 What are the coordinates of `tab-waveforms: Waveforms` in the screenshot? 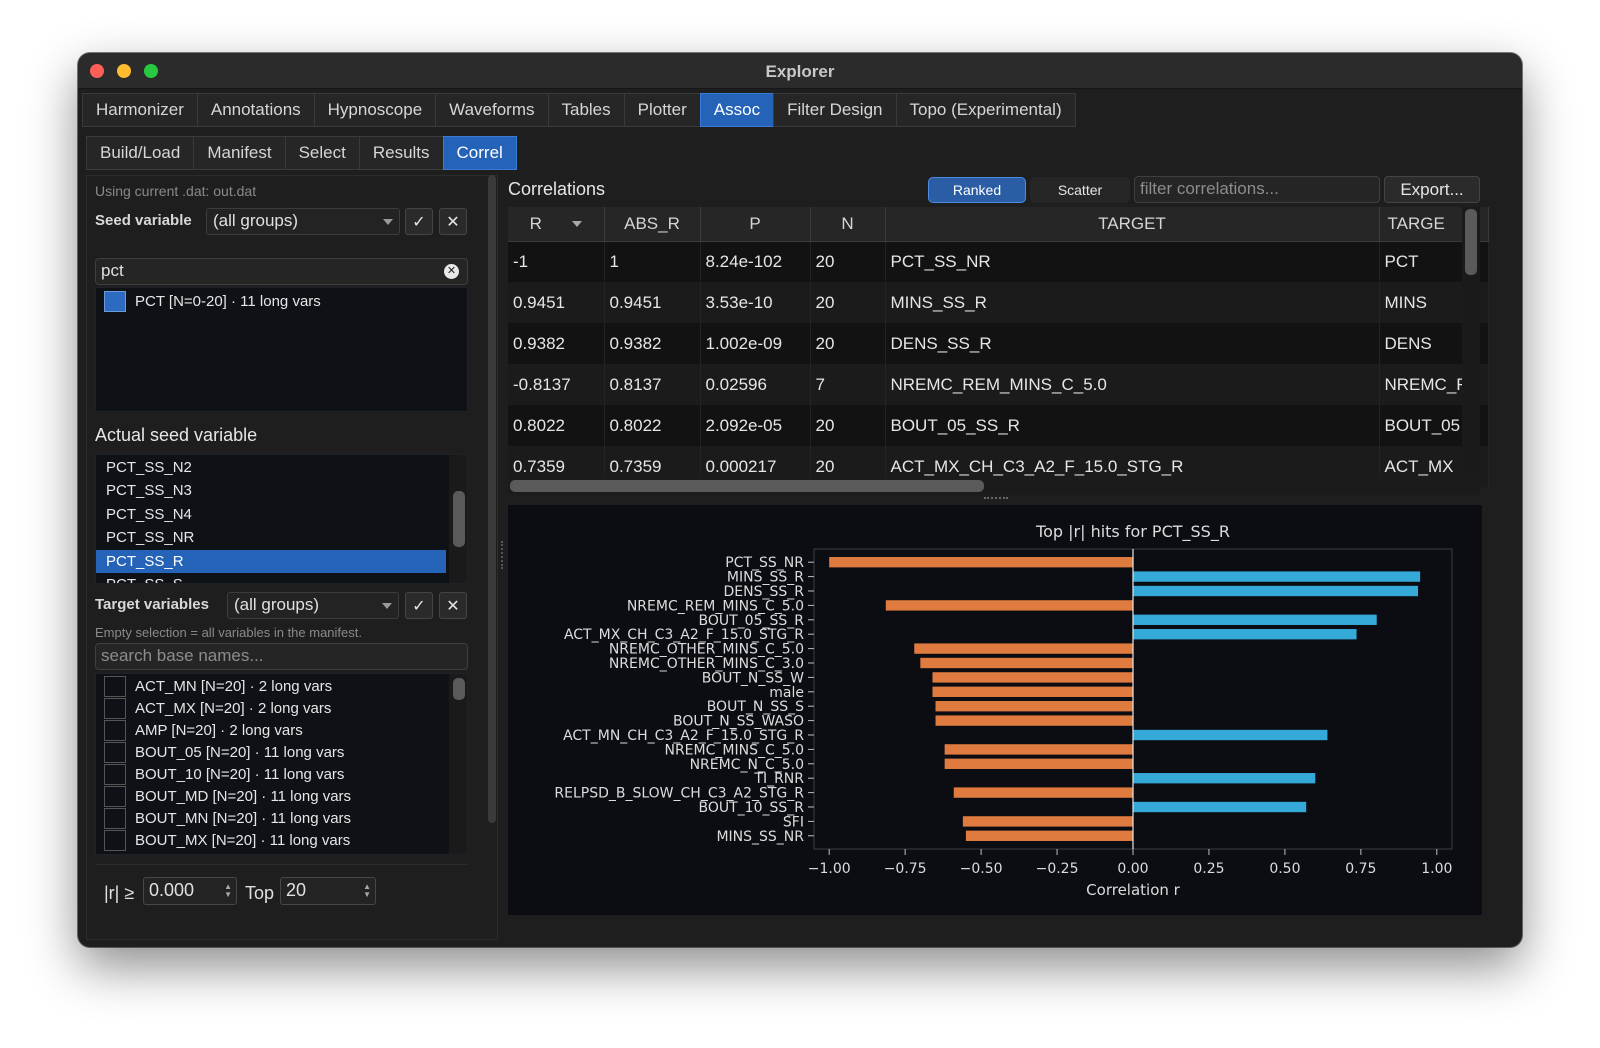 It's located at (491, 110).